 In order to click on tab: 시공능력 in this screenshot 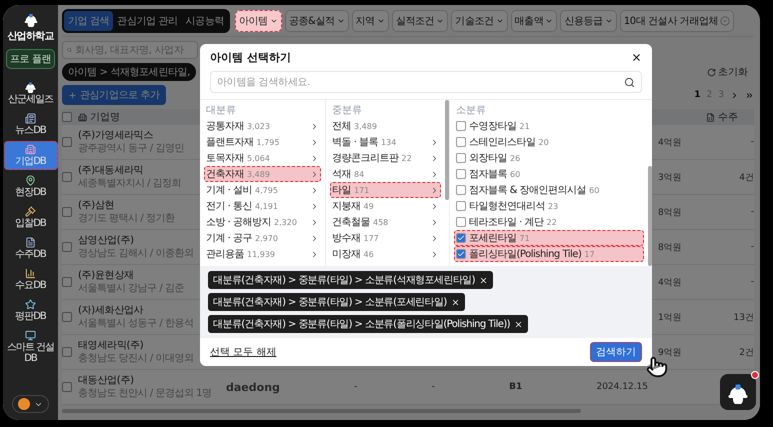, I will do `click(205, 20)`.